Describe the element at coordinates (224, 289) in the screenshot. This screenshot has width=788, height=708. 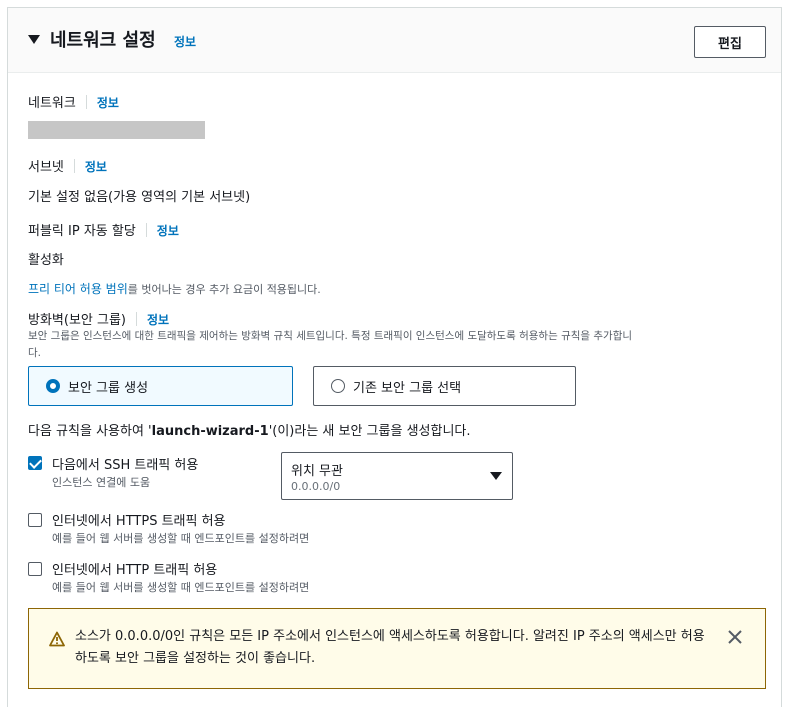
I see `free-tier-note-text: 를 벗어나는 경우 추가 요금이 적용됩니다.` at that location.